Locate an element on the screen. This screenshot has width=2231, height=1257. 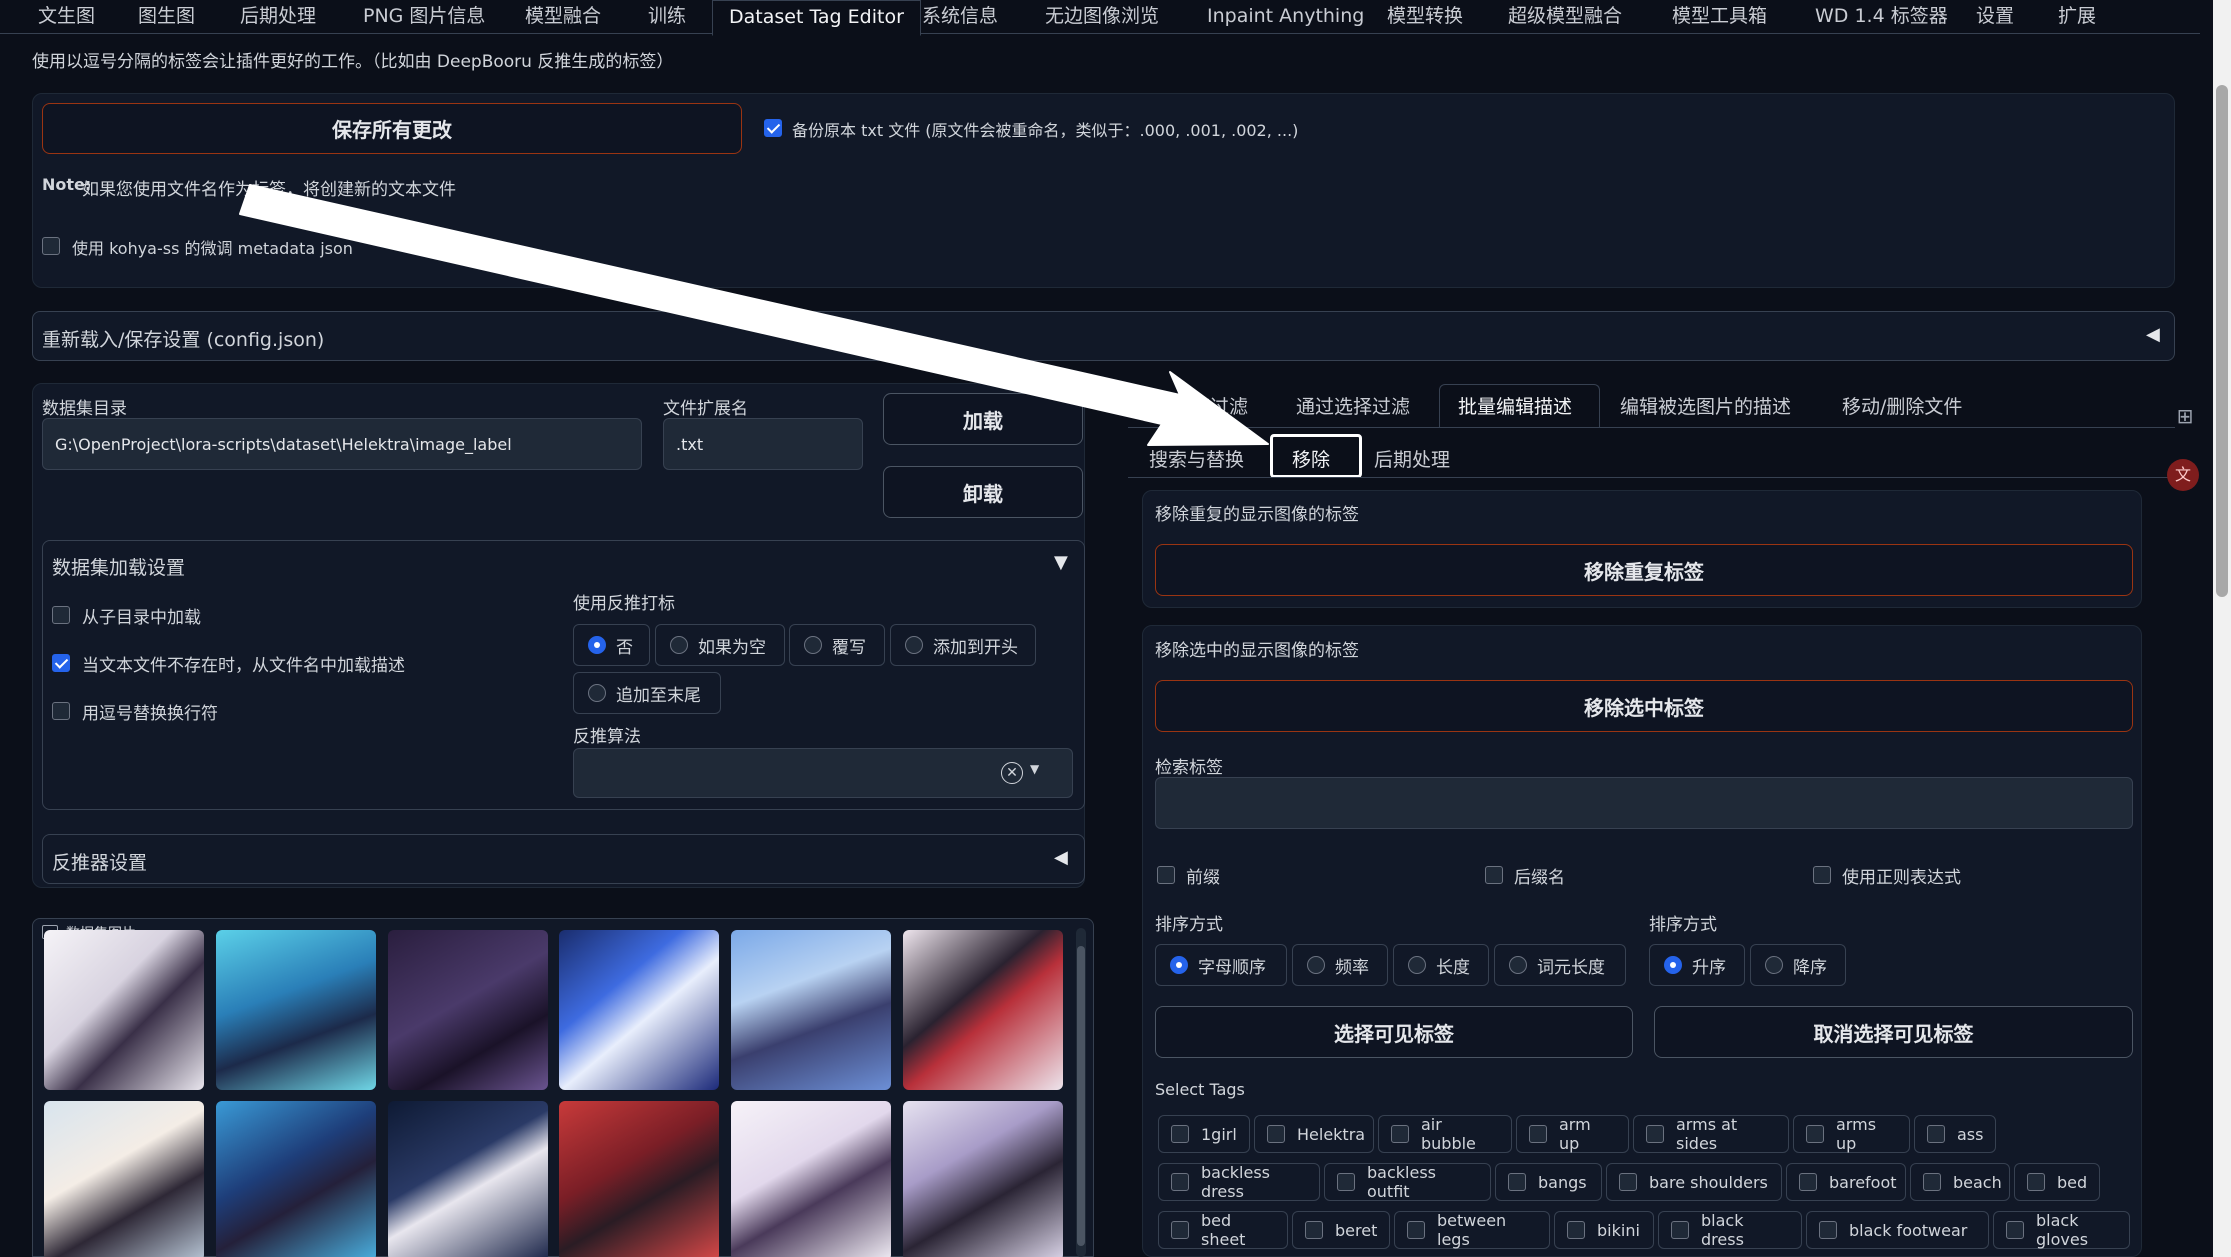
annotation-arrow is located at coordinates (754, 315).